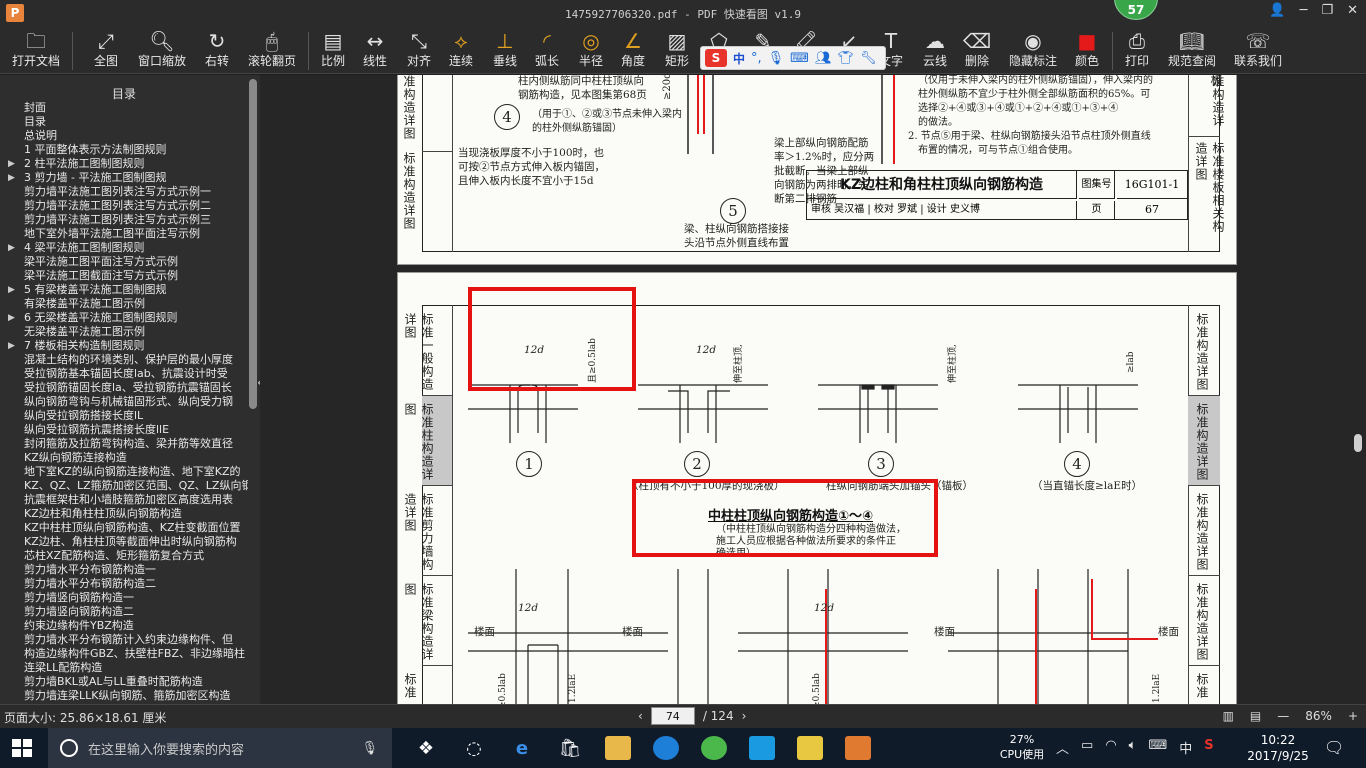 The height and width of the screenshot is (768, 1366). Describe the element at coordinates (375, 50) in the screenshot. I see `linear-button: ↔ 线性` at that location.